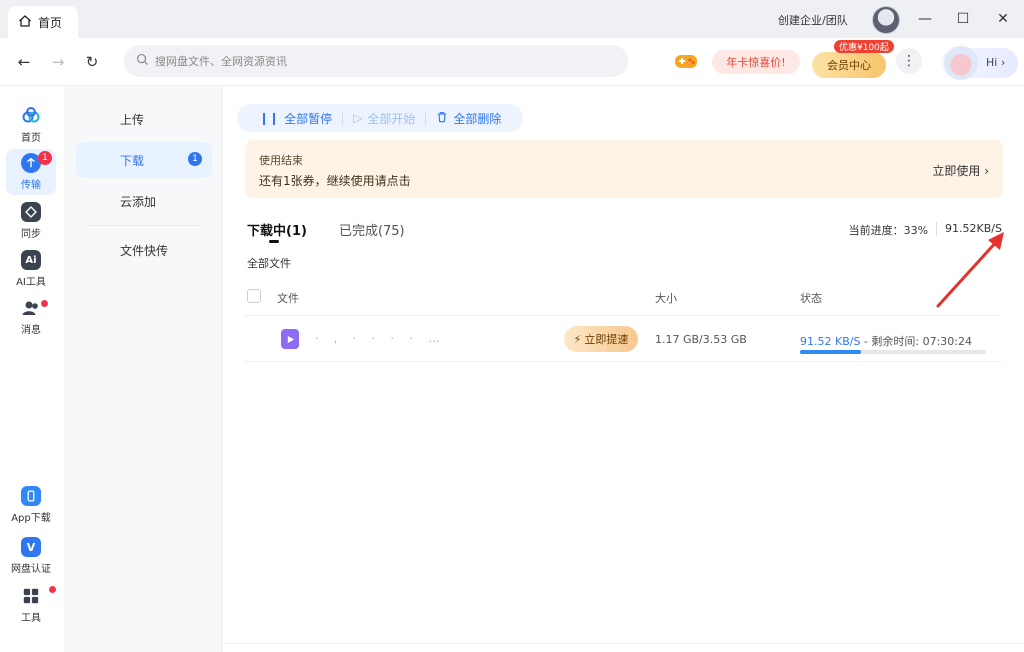 Image resolution: width=1024 pixels, height=652 pixels. What do you see at coordinates (960, 170) in the screenshot?
I see `use-now-link: 立即使用 ›` at bounding box center [960, 170].